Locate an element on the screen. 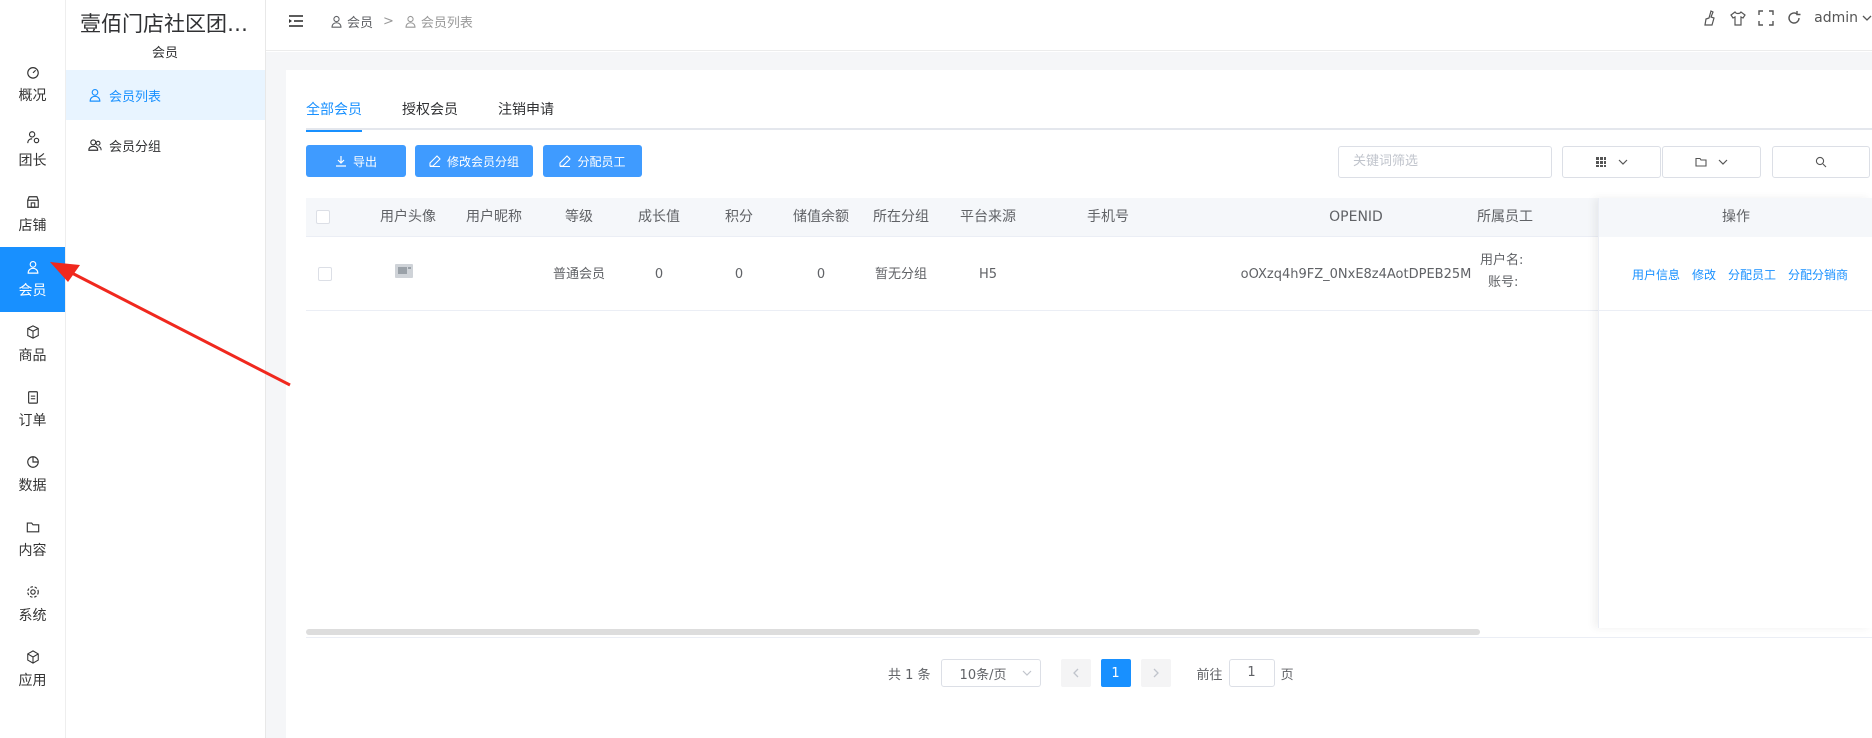  column-header: 储值余额 is located at coordinates (821, 217).